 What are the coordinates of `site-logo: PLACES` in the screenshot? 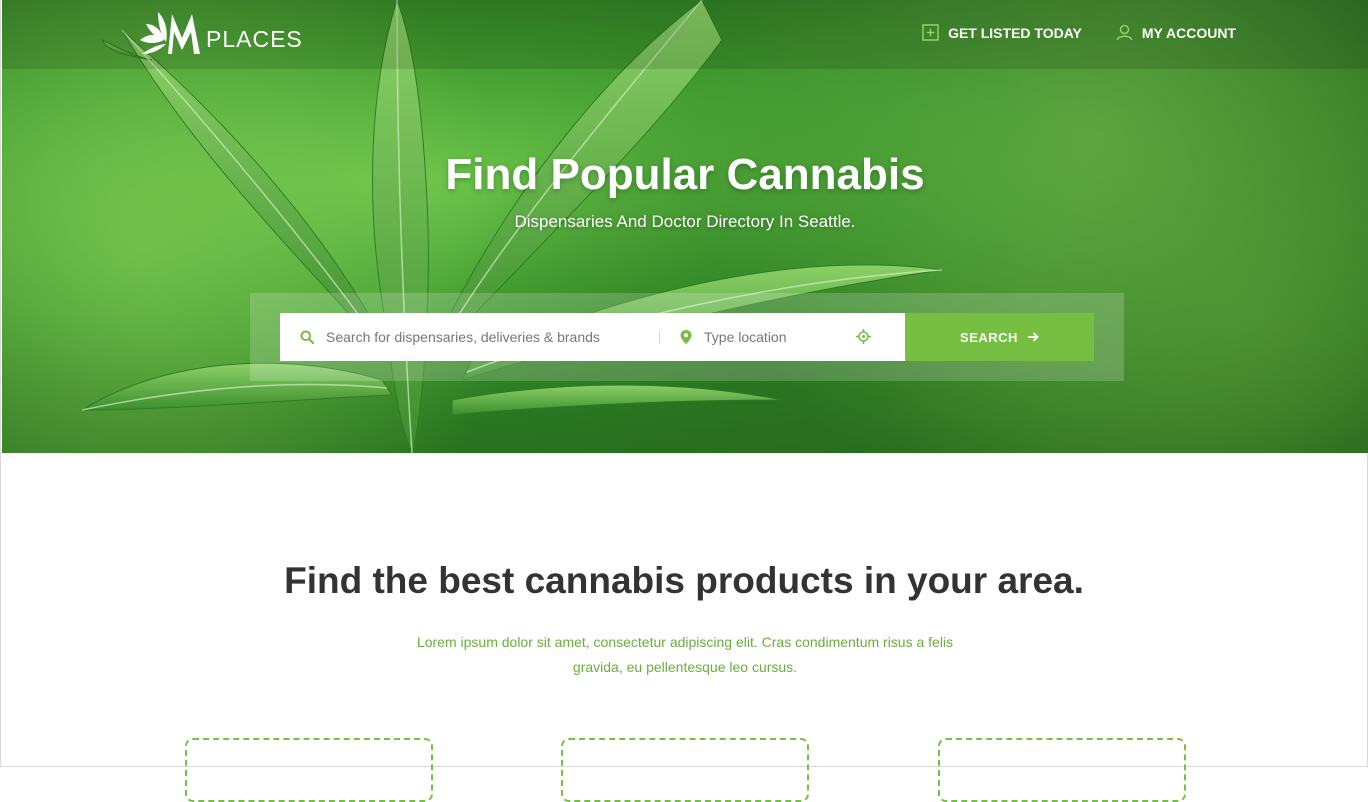 It's located at (220, 34).